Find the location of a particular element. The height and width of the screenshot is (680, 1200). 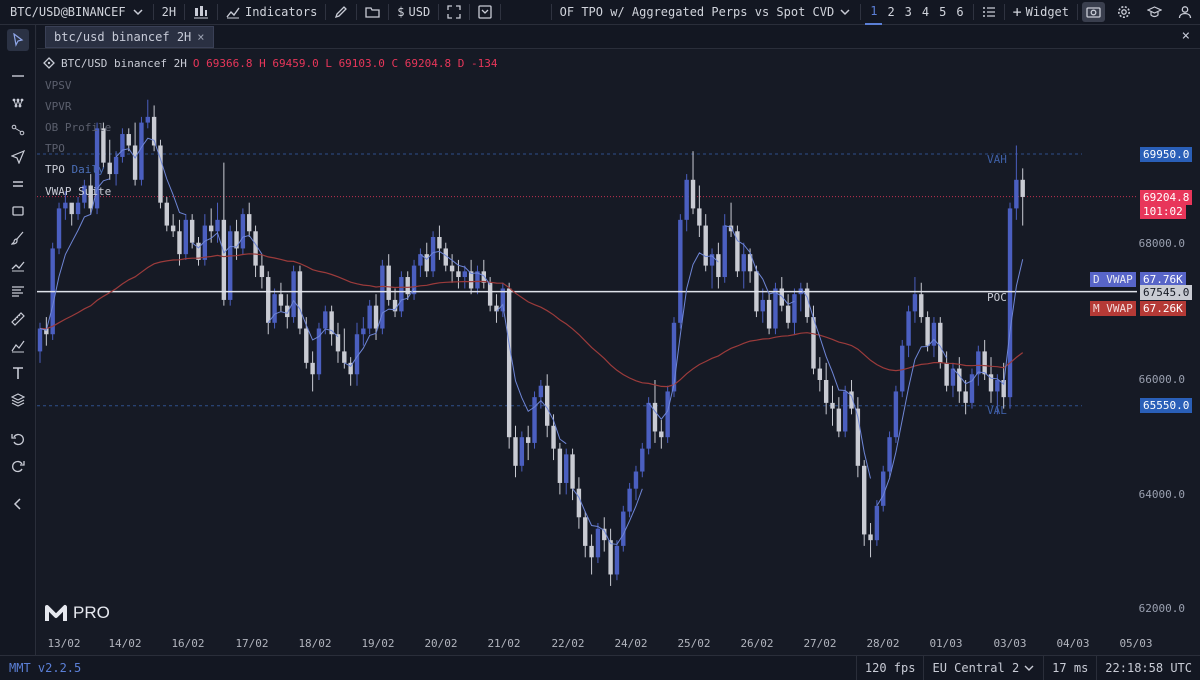

interval-selector: 2H is located at coordinates (169, 12).